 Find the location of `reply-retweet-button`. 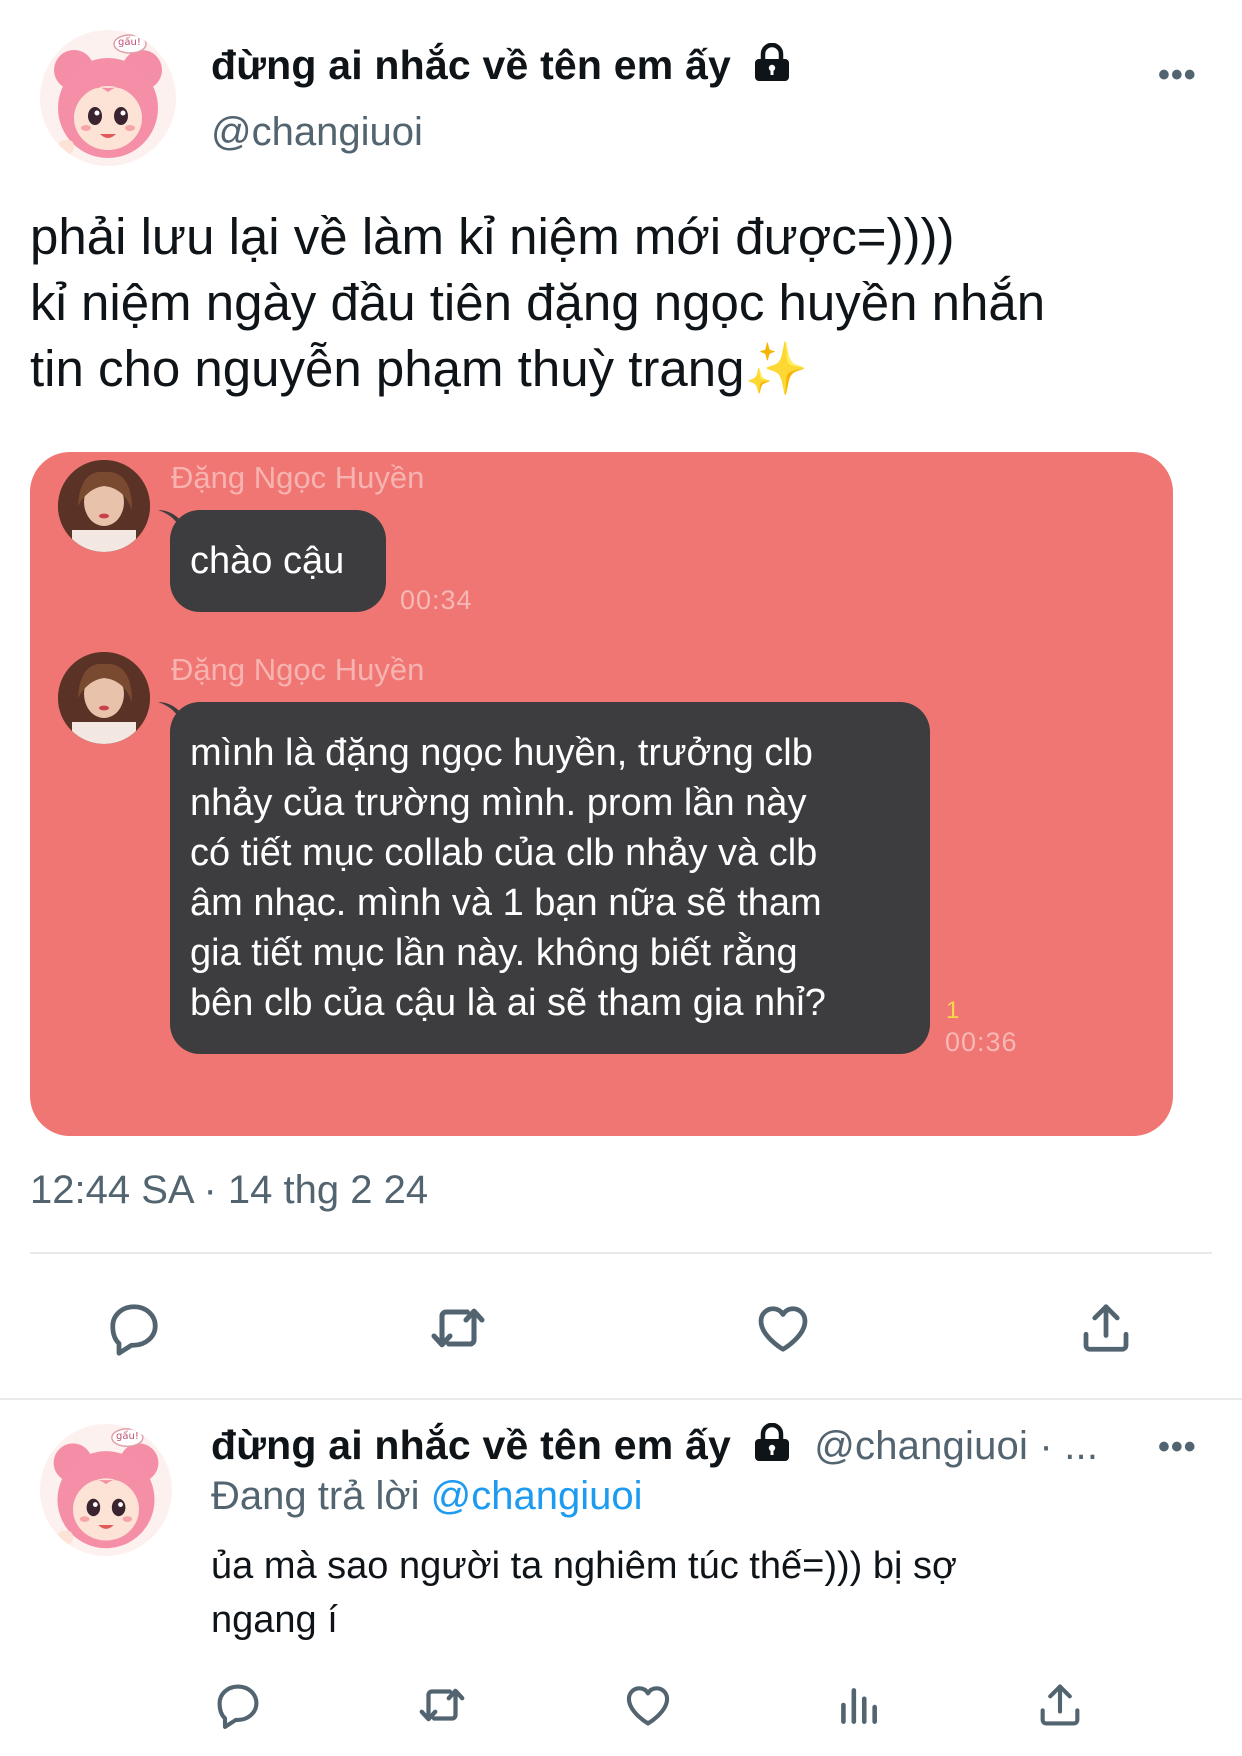

reply-retweet-button is located at coordinates (442, 1705).